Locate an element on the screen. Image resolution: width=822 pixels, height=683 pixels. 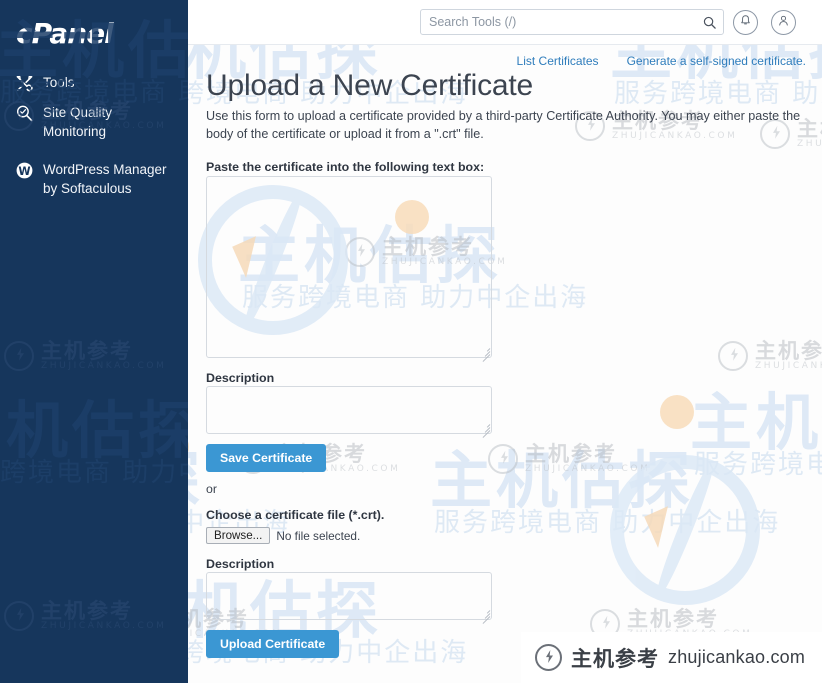
search-input is located at coordinates (558, 22).